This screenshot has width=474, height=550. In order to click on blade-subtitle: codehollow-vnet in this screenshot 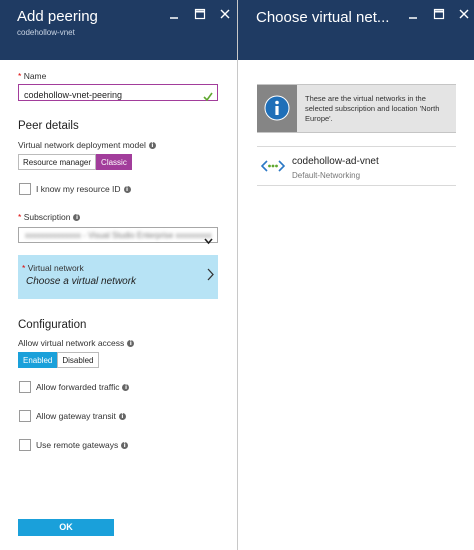, I will do `click(46, 32)`.